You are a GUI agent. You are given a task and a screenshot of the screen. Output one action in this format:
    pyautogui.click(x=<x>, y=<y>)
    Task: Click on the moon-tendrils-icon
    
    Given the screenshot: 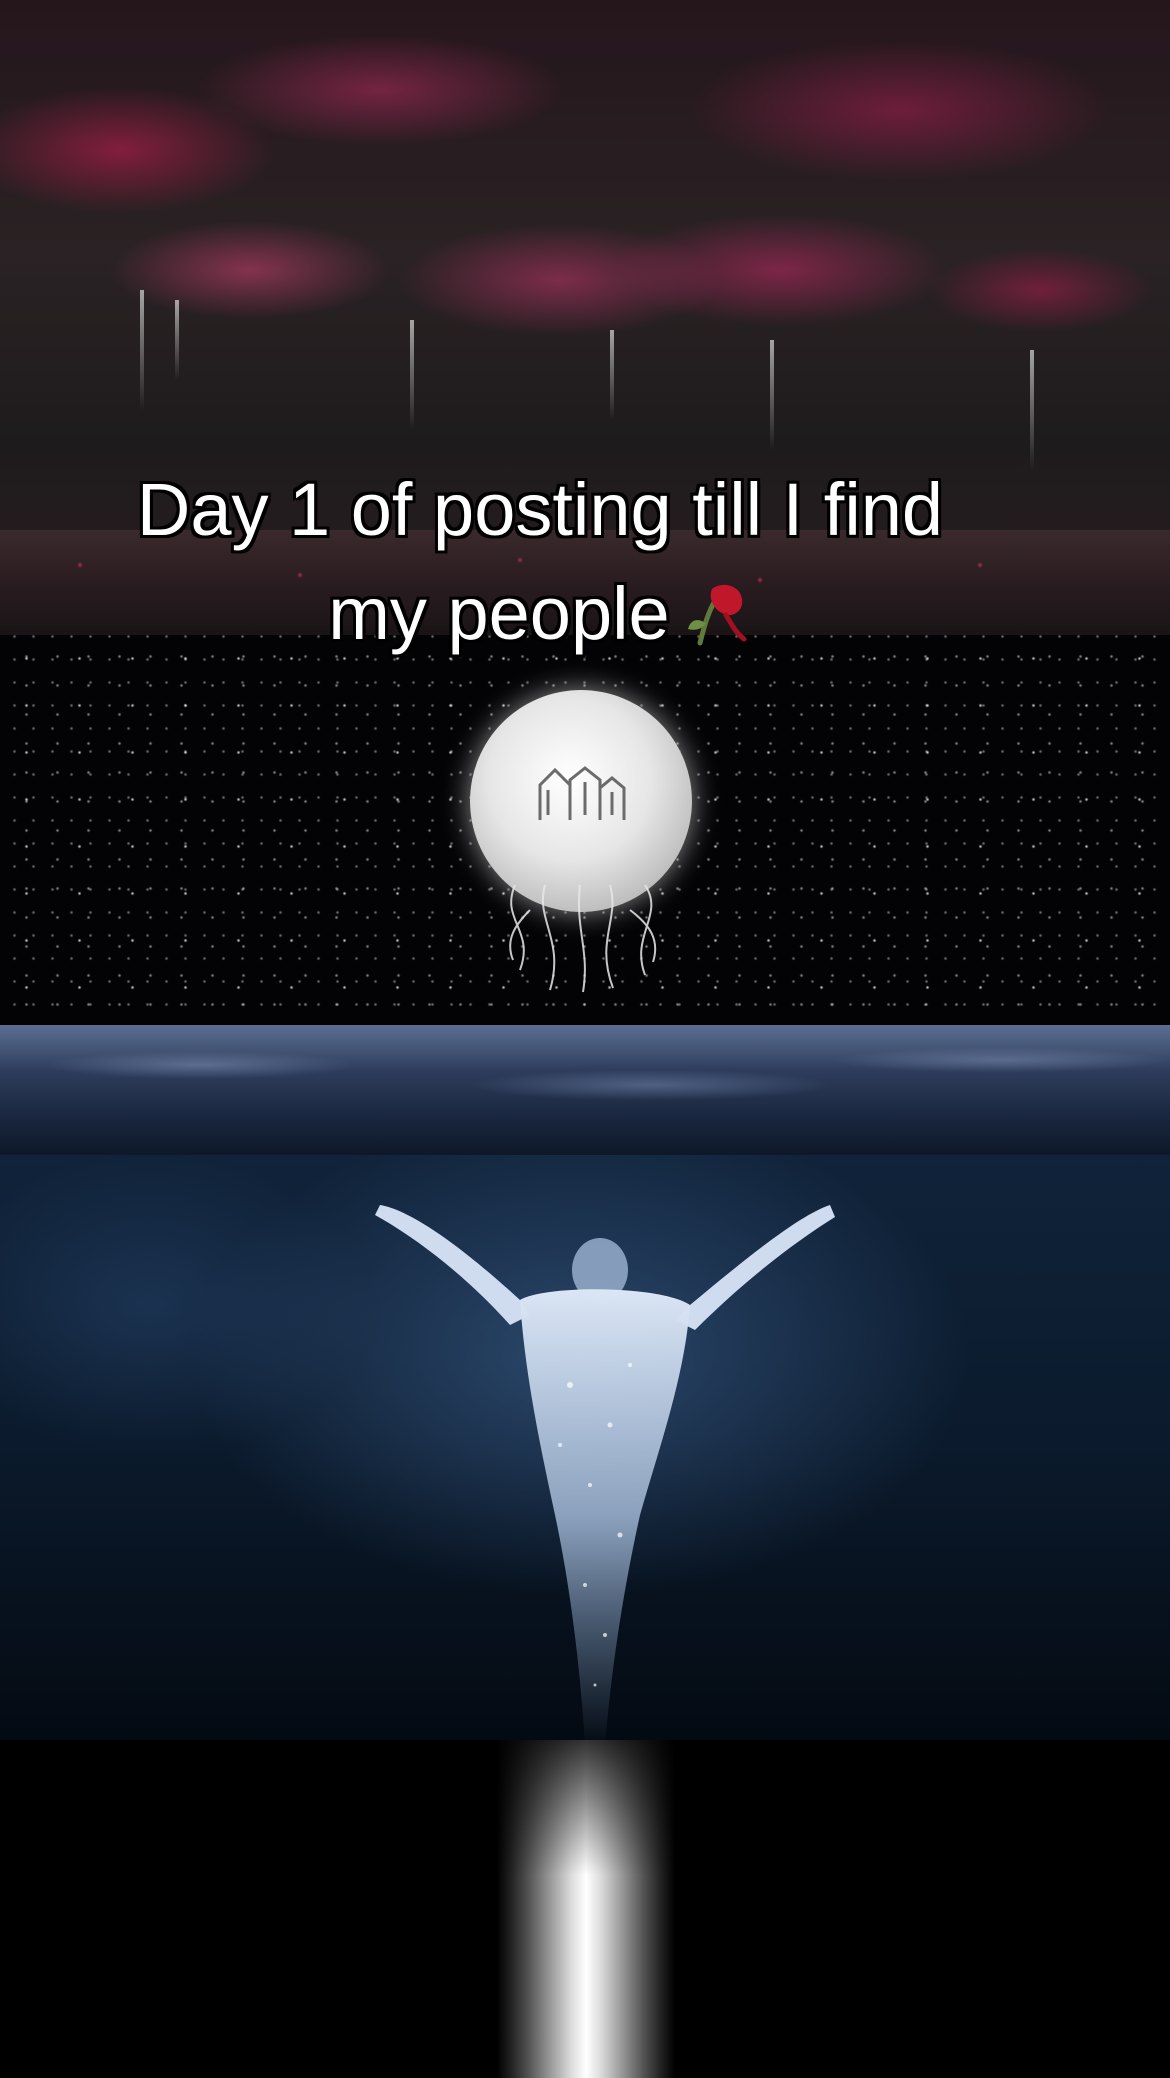 What is the action you would take?
    pyautogui.click(x=583, y=938)
    